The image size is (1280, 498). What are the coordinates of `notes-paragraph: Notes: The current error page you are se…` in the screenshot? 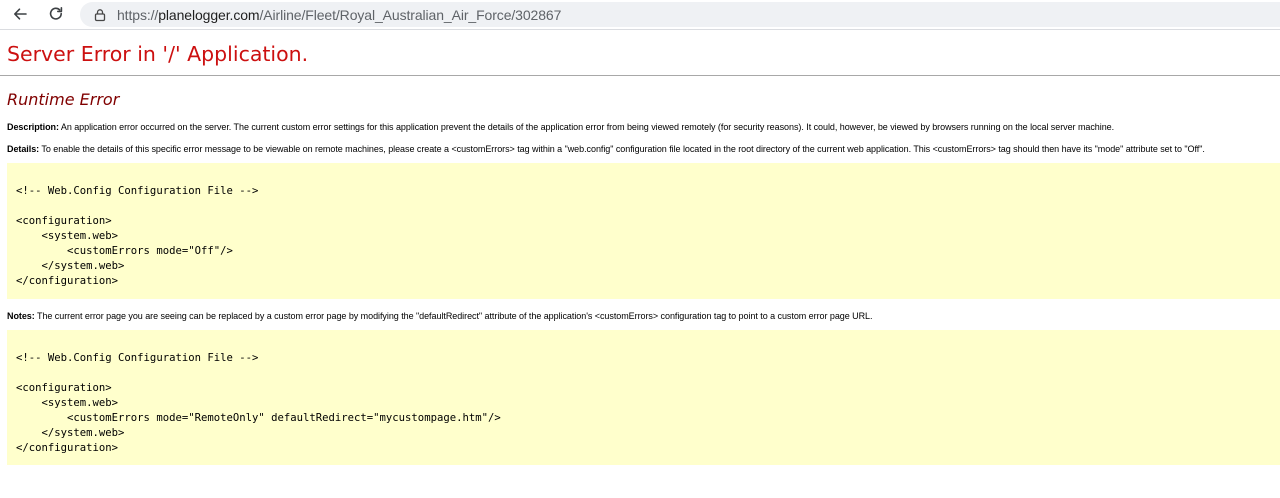 It's located at (440, 316).